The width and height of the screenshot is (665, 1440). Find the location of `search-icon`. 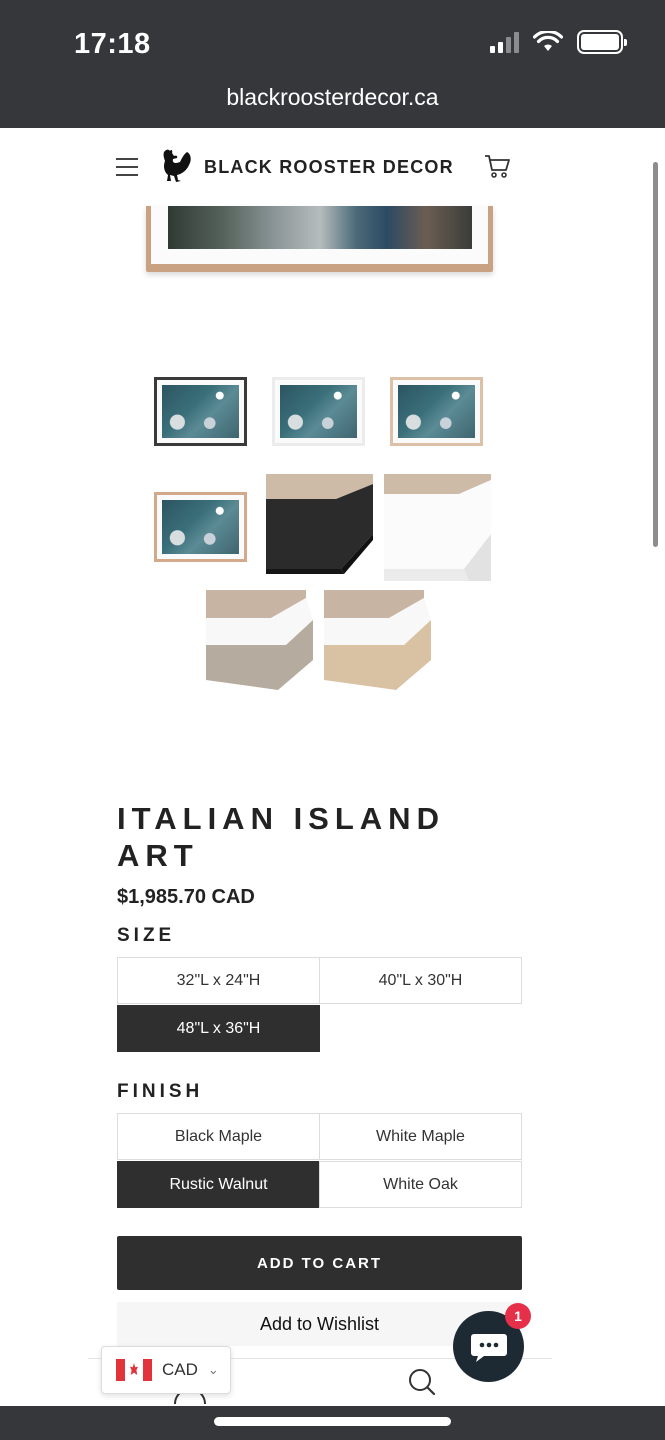

search-icon is located at coordinates (422, 1382).